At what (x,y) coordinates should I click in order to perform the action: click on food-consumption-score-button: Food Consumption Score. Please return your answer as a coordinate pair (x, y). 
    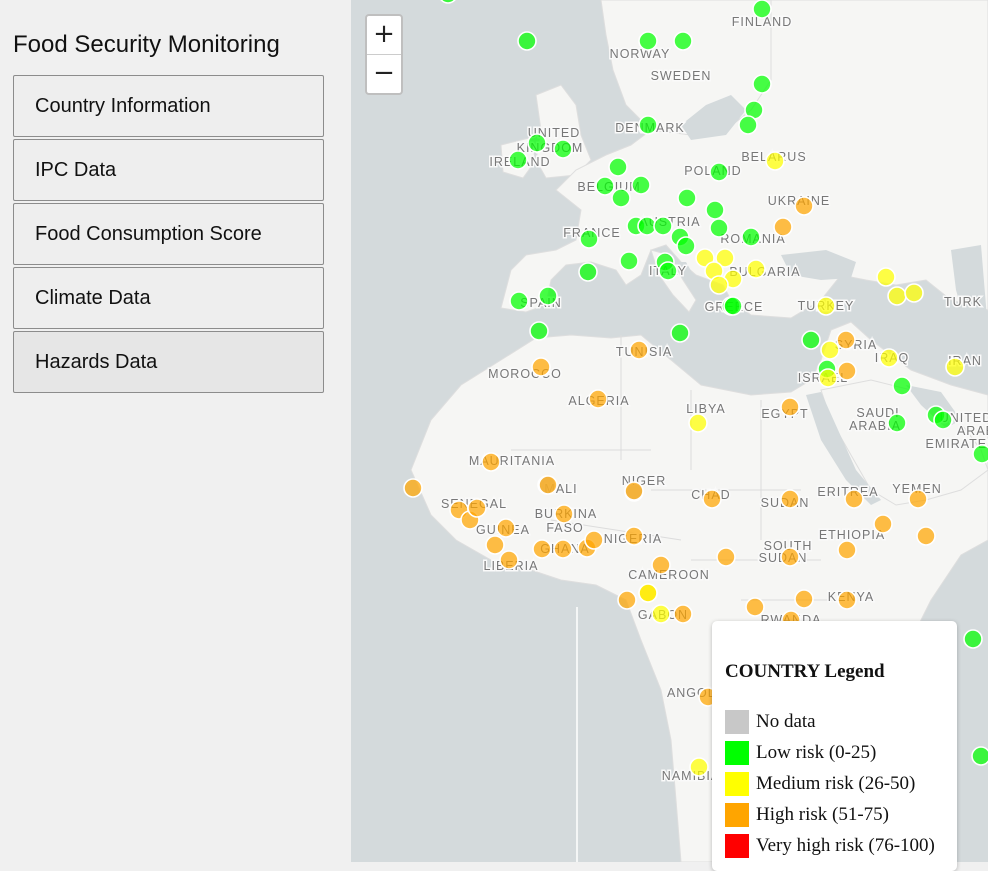
    Looking at the image, I should click on (168, 234).